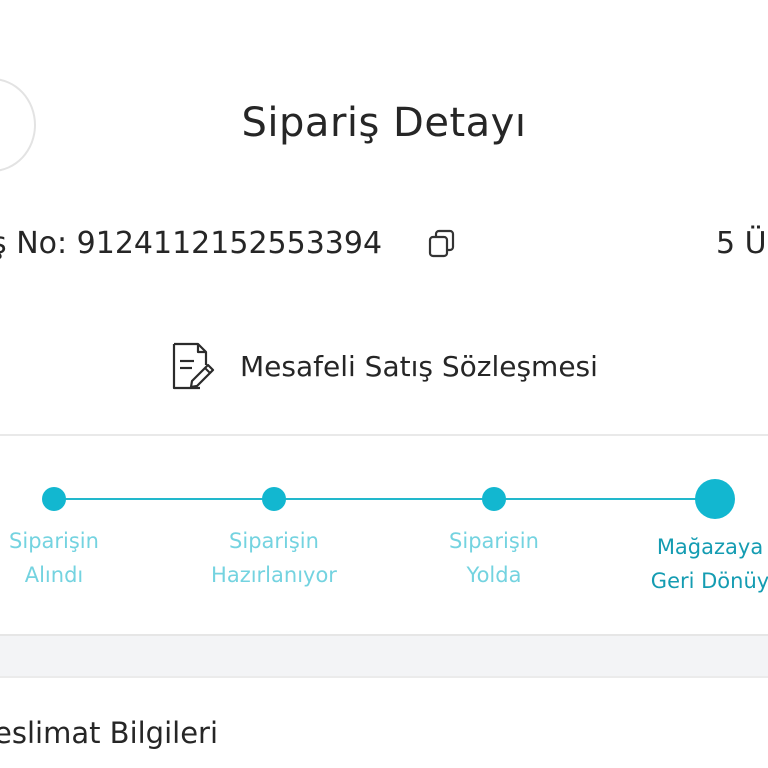 Image resolution: width=768 pixels, height=768 pixels. I want to click on order-info-row: ariş No: 9124112152553394 5 Ü, so click(384, 244).